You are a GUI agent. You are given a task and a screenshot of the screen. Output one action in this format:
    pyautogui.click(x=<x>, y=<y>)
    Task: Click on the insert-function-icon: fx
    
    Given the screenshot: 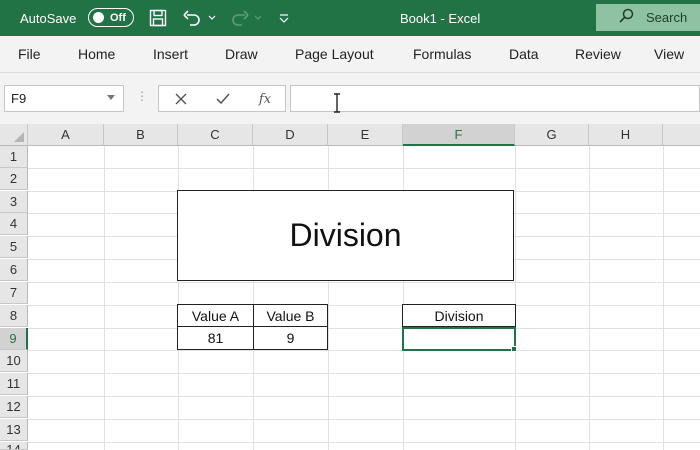 What is the action you would take?
    pyautogui.click(x=265, y=99)
    